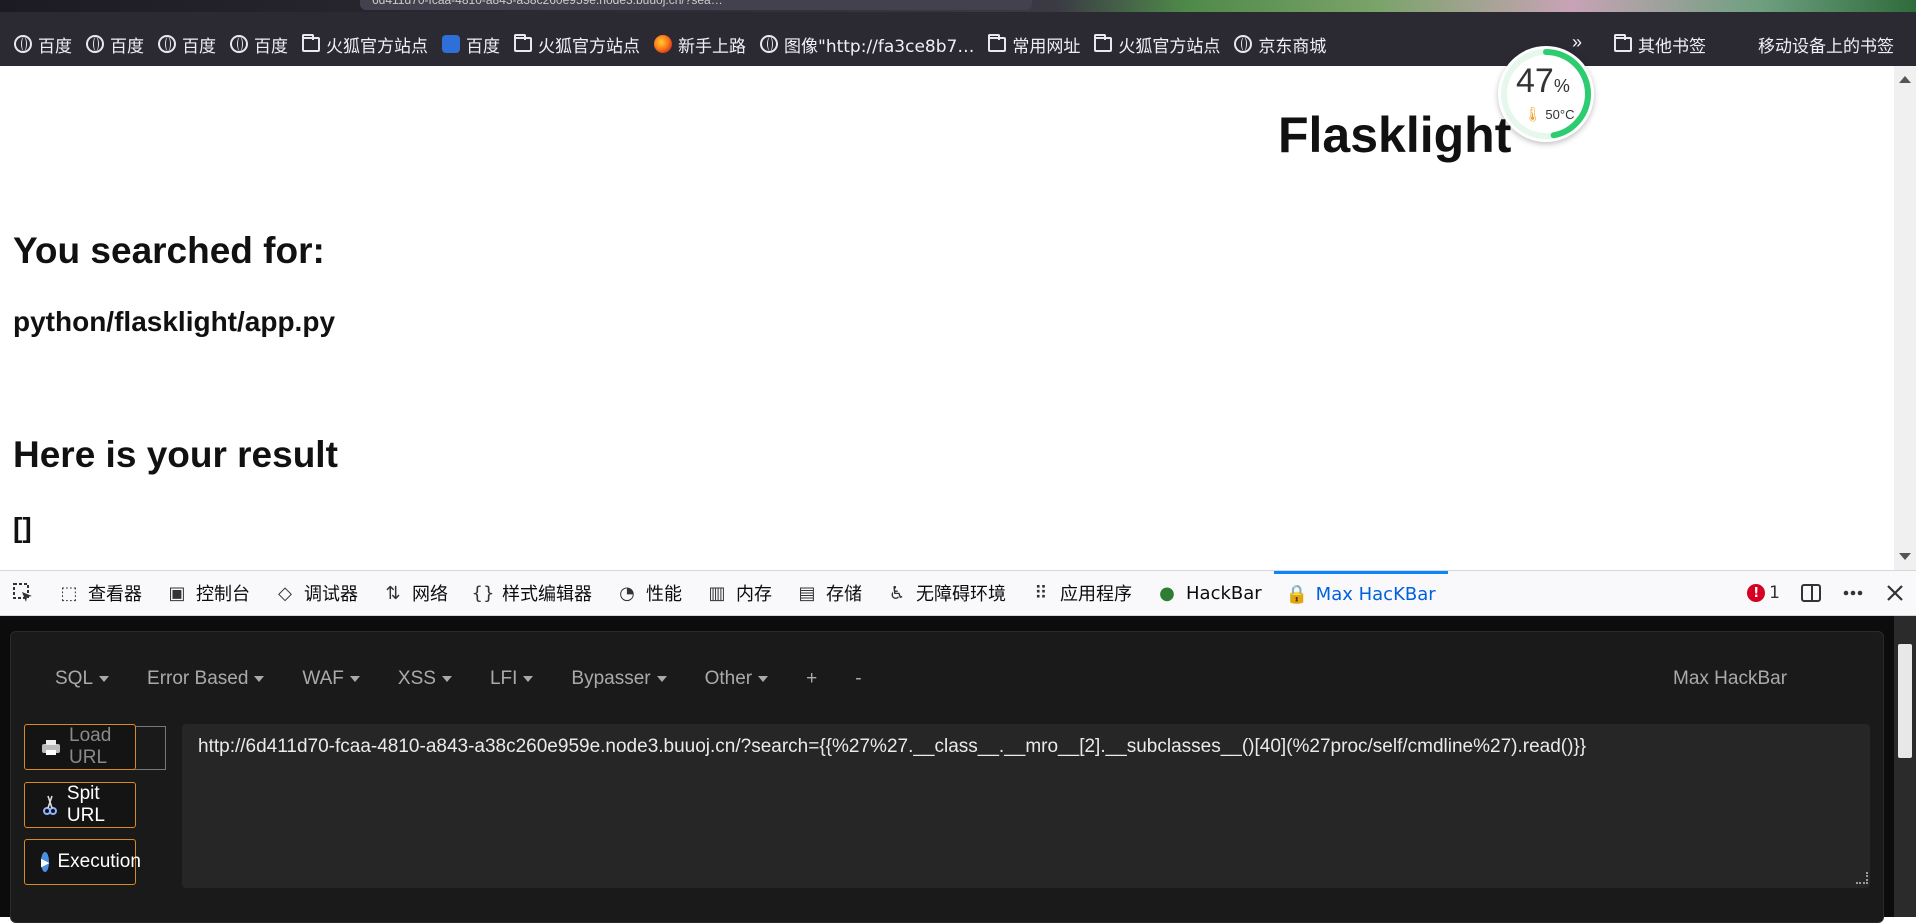 The height and width of the screenshot is (923, 1916). Describe the element at coordinates (712, 46) in the screenshot. I see `bookmark-label: 新手上路` at that location.